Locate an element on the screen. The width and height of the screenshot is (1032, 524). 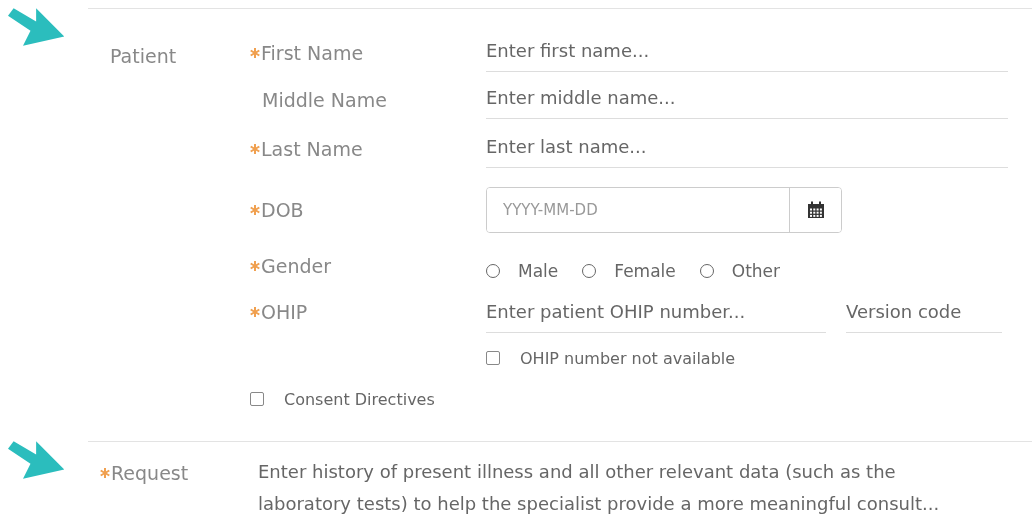
field-label: Gender is located at coordinates (296, 266).